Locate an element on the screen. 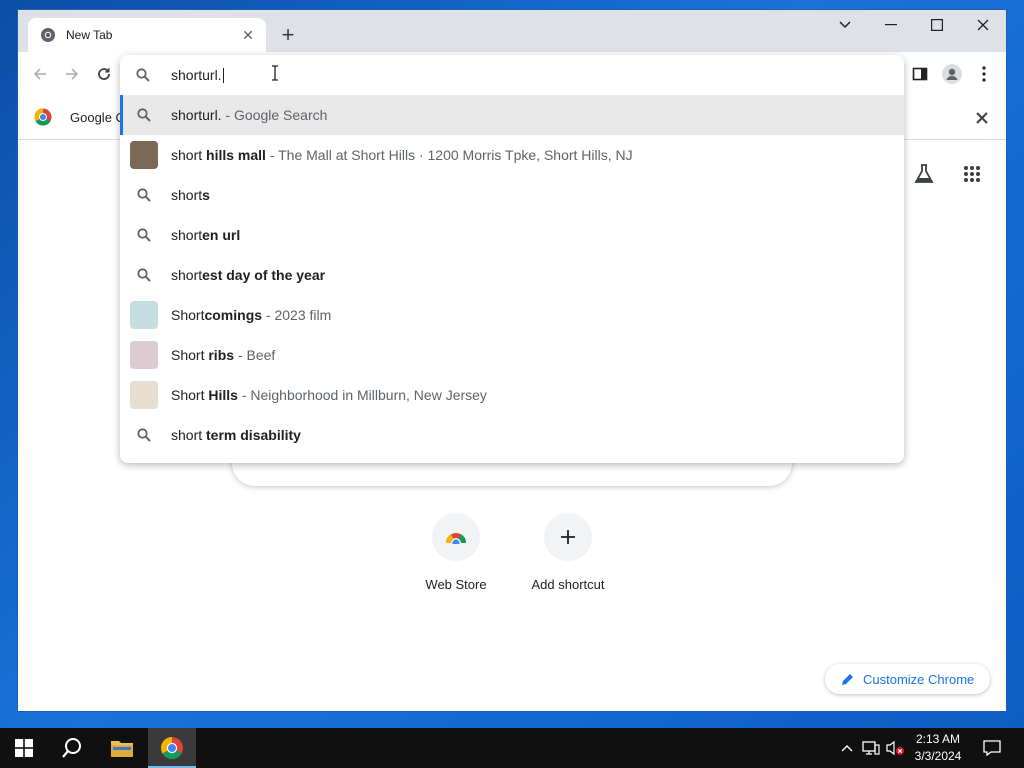 This screenshot has height=768, width=1024. tab-close-icon: ✕ is located at coordinates (248, 35).